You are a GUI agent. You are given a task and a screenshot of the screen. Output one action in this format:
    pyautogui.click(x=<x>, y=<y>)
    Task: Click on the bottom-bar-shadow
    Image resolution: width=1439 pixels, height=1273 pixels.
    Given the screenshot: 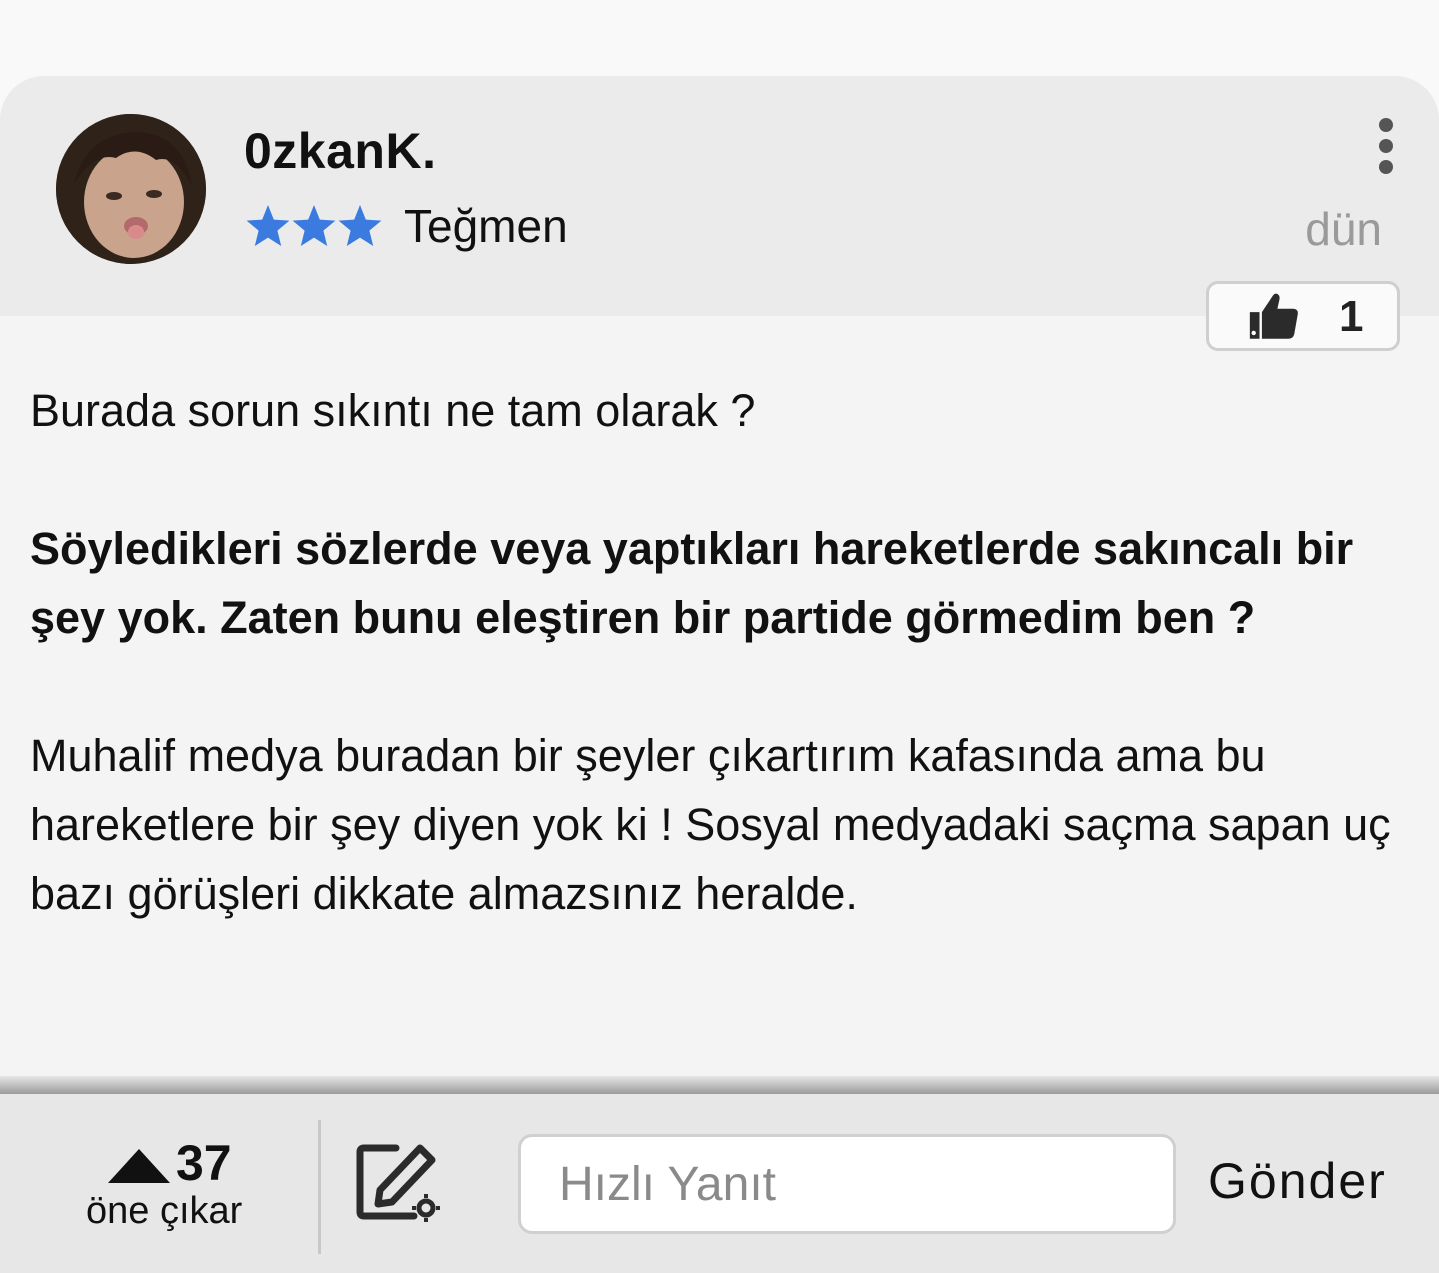 What is the action you would take?
    pyautogui.click(x=719, y=1085)
    